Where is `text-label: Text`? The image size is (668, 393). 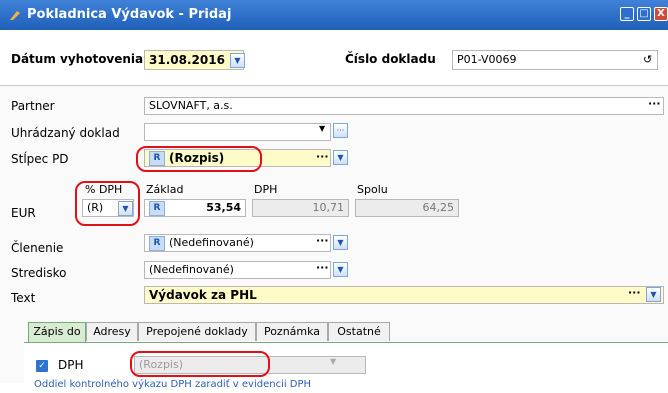 text-label: Text is located at coordinates (23, 298).